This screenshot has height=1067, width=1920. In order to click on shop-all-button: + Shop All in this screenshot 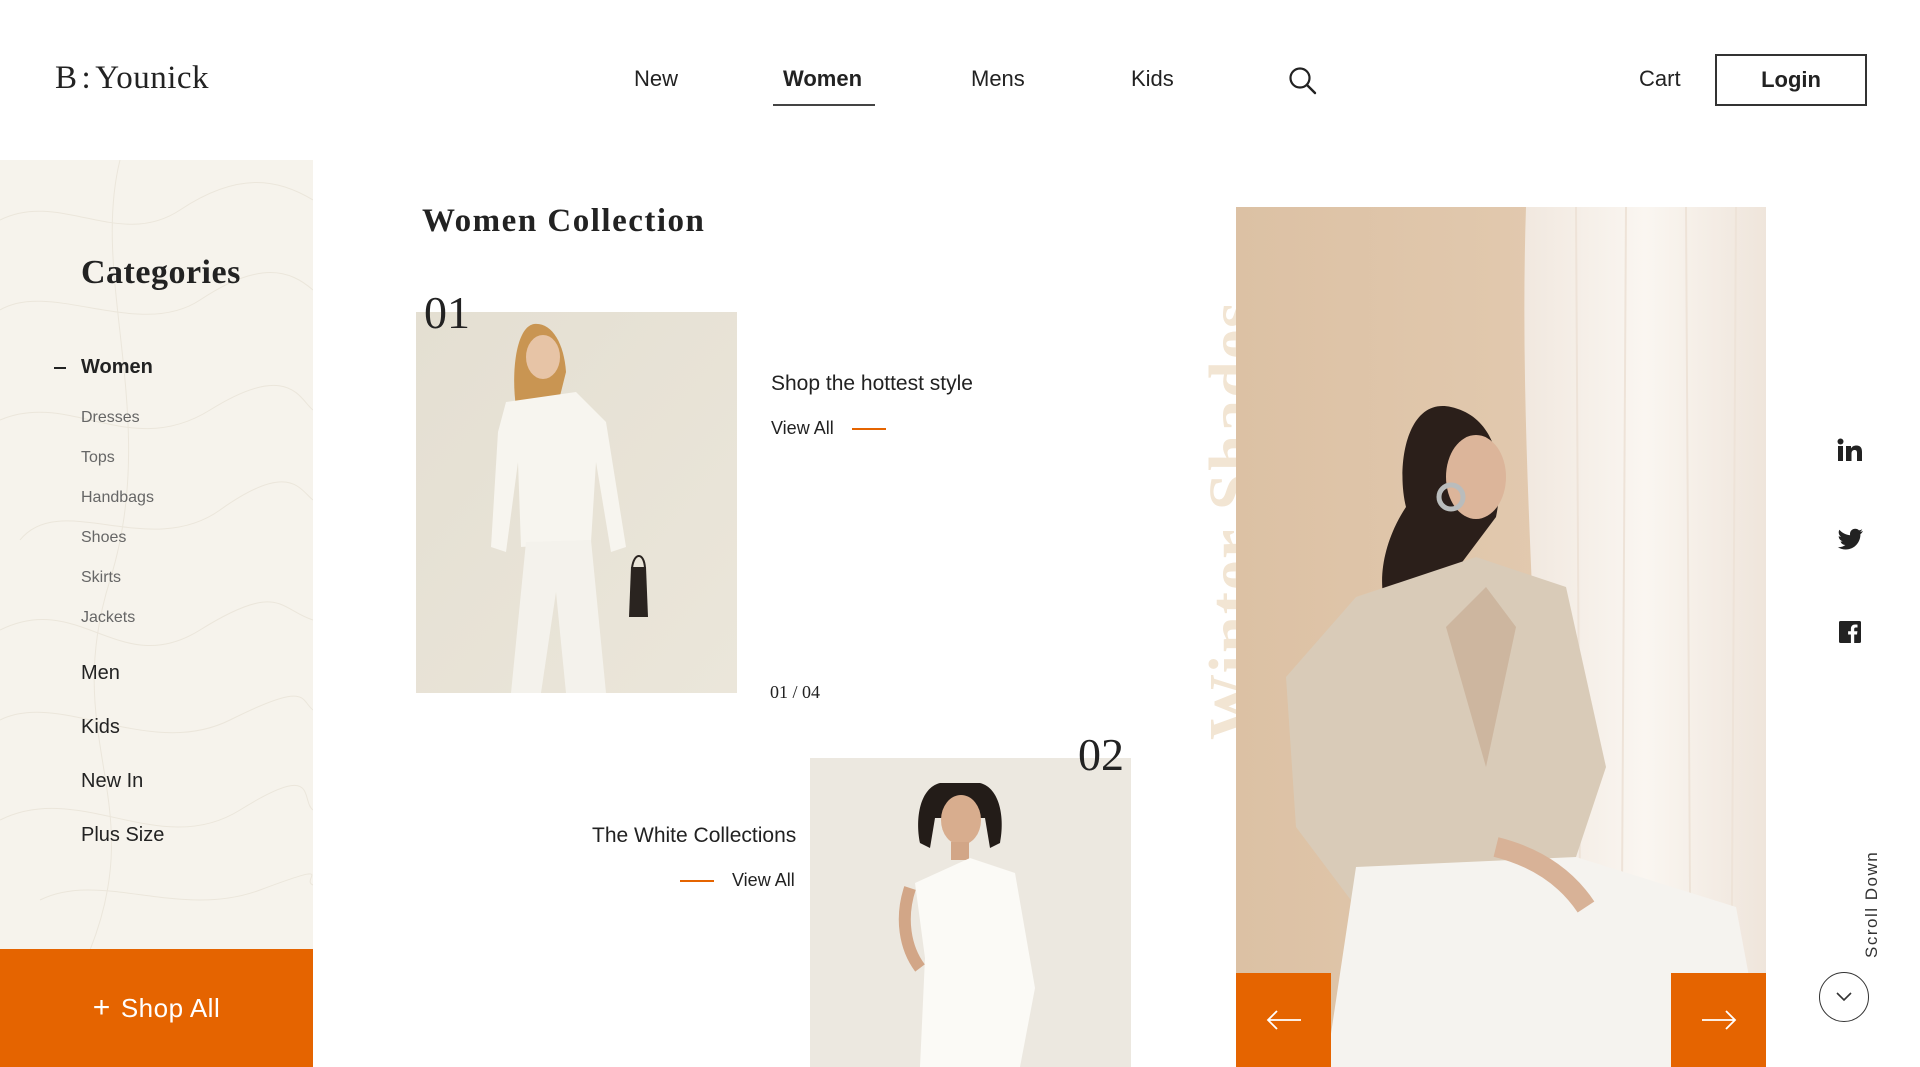, I will do `click(156, 1008)`.